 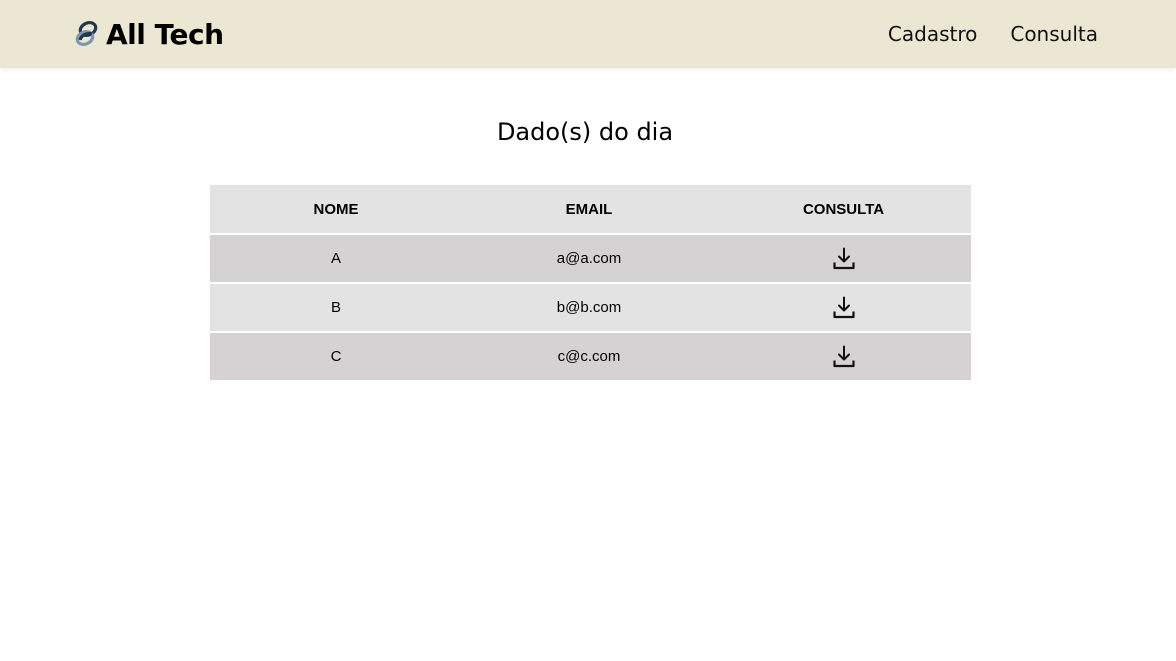 I want to click on brand-link: All Tech, so click(x=149, y=34).